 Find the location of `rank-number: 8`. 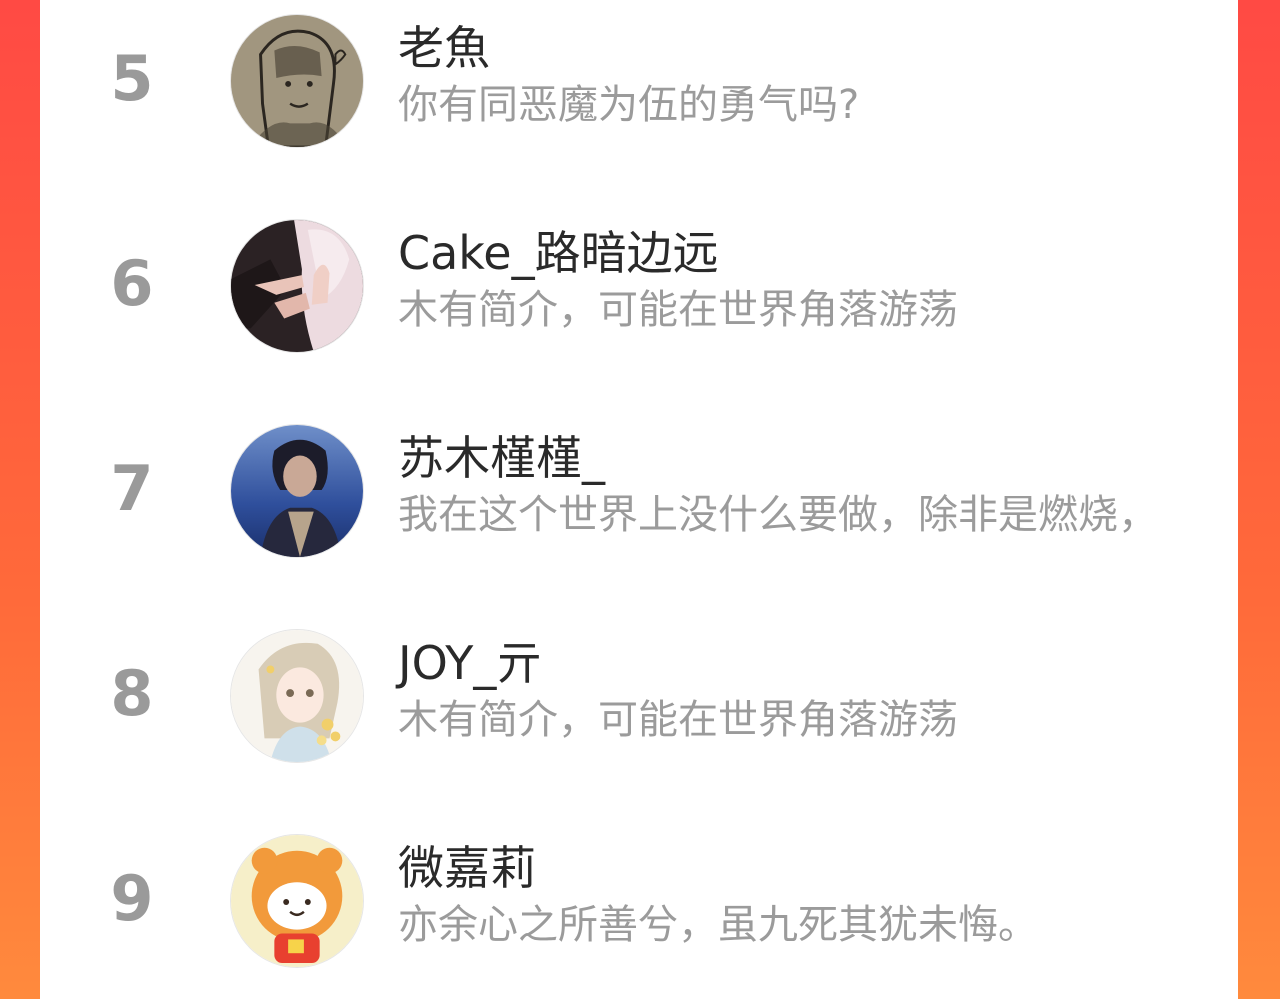

rank-number: 8 is located at coordinates (132, 693).